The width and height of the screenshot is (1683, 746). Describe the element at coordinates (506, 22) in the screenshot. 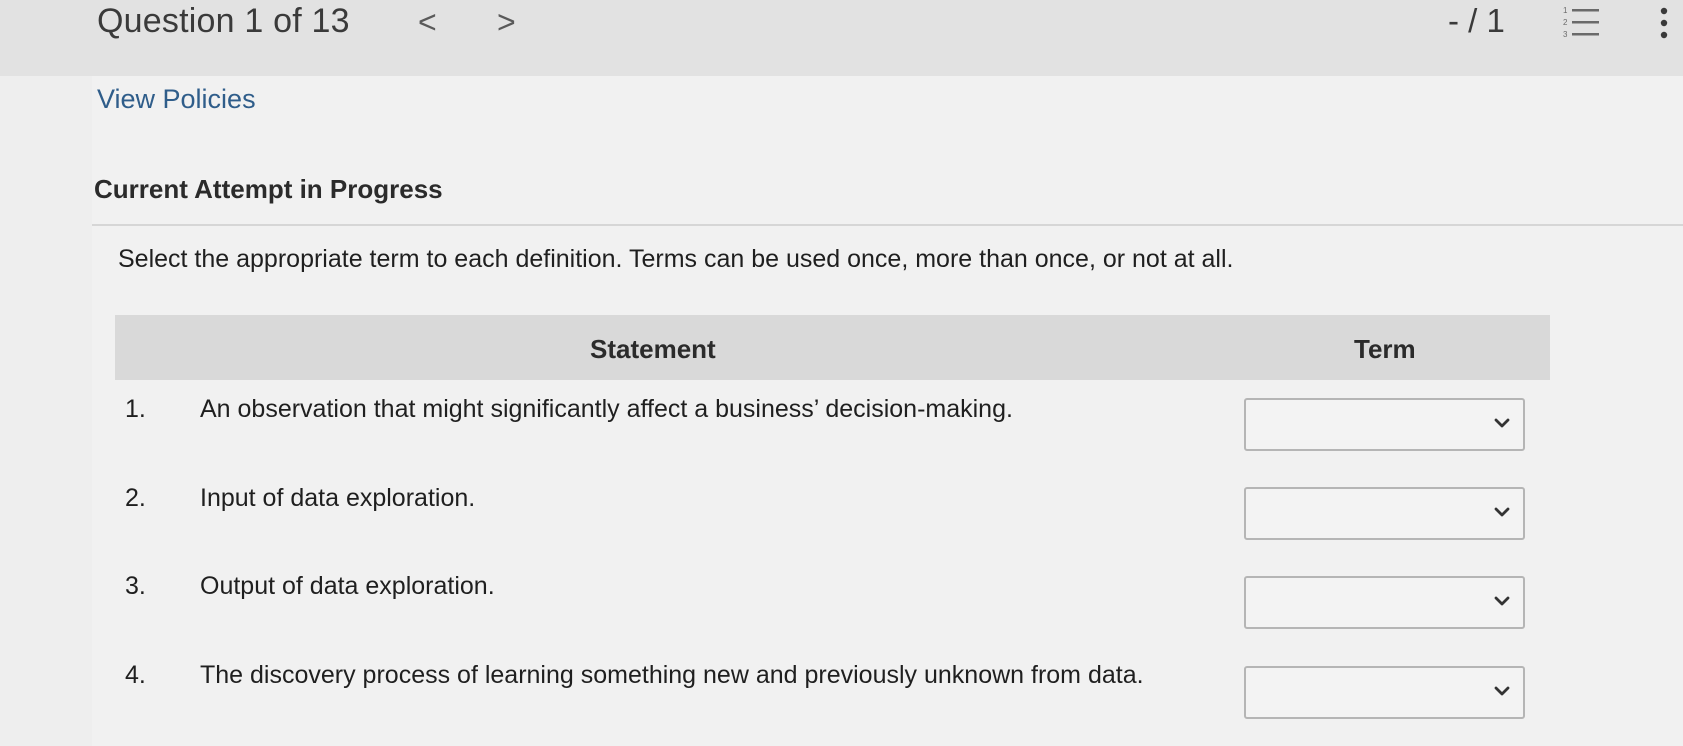

I see `next-question-button: >` at that location.